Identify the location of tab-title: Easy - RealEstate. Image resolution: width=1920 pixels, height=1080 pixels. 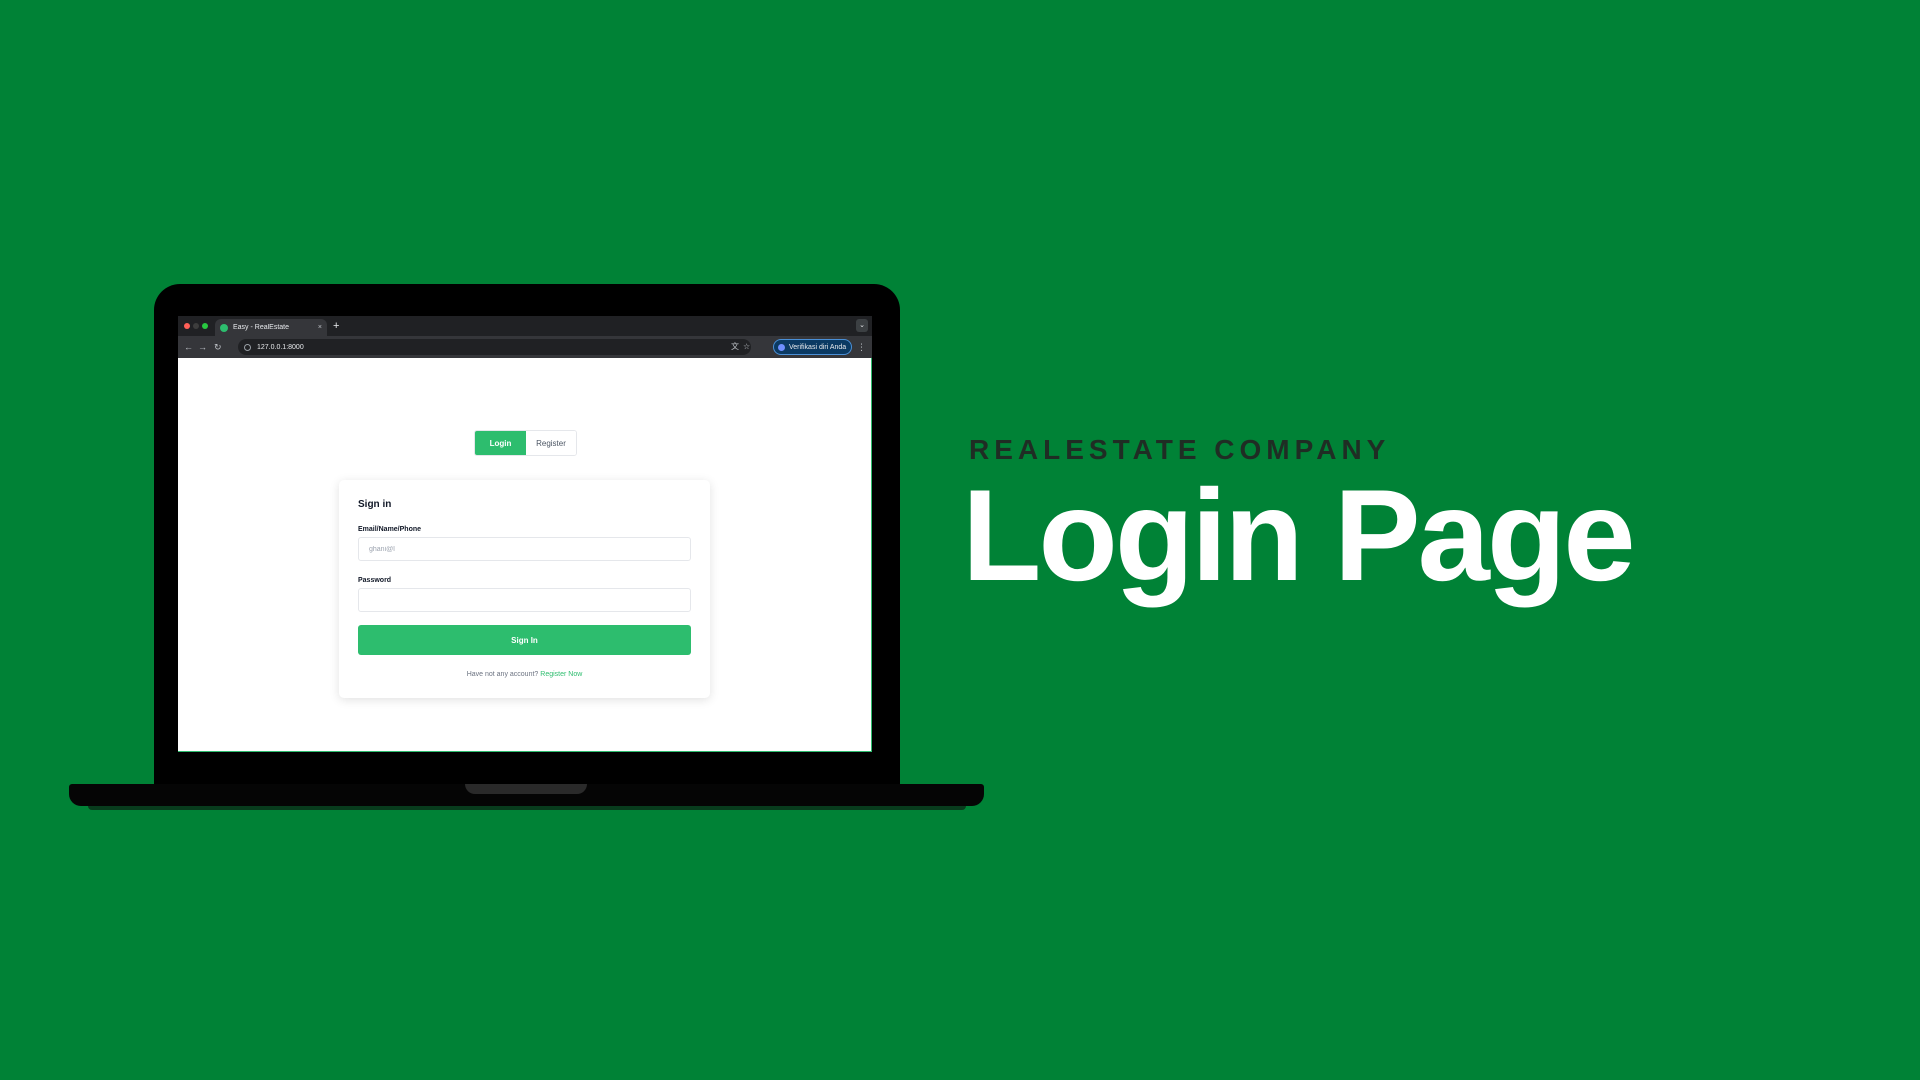
(261, 327).